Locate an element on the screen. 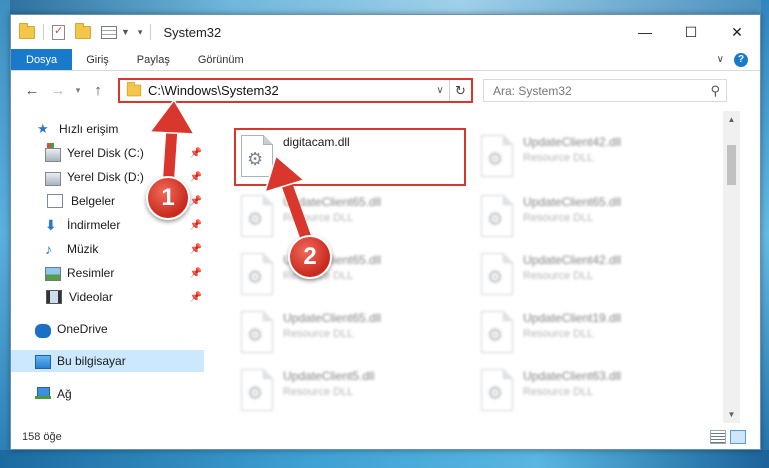 This screenshot has width=769, height=468. file-item: ⚙ UpdateClient63.dll Resource DLL is located at coordinates (596, 391).